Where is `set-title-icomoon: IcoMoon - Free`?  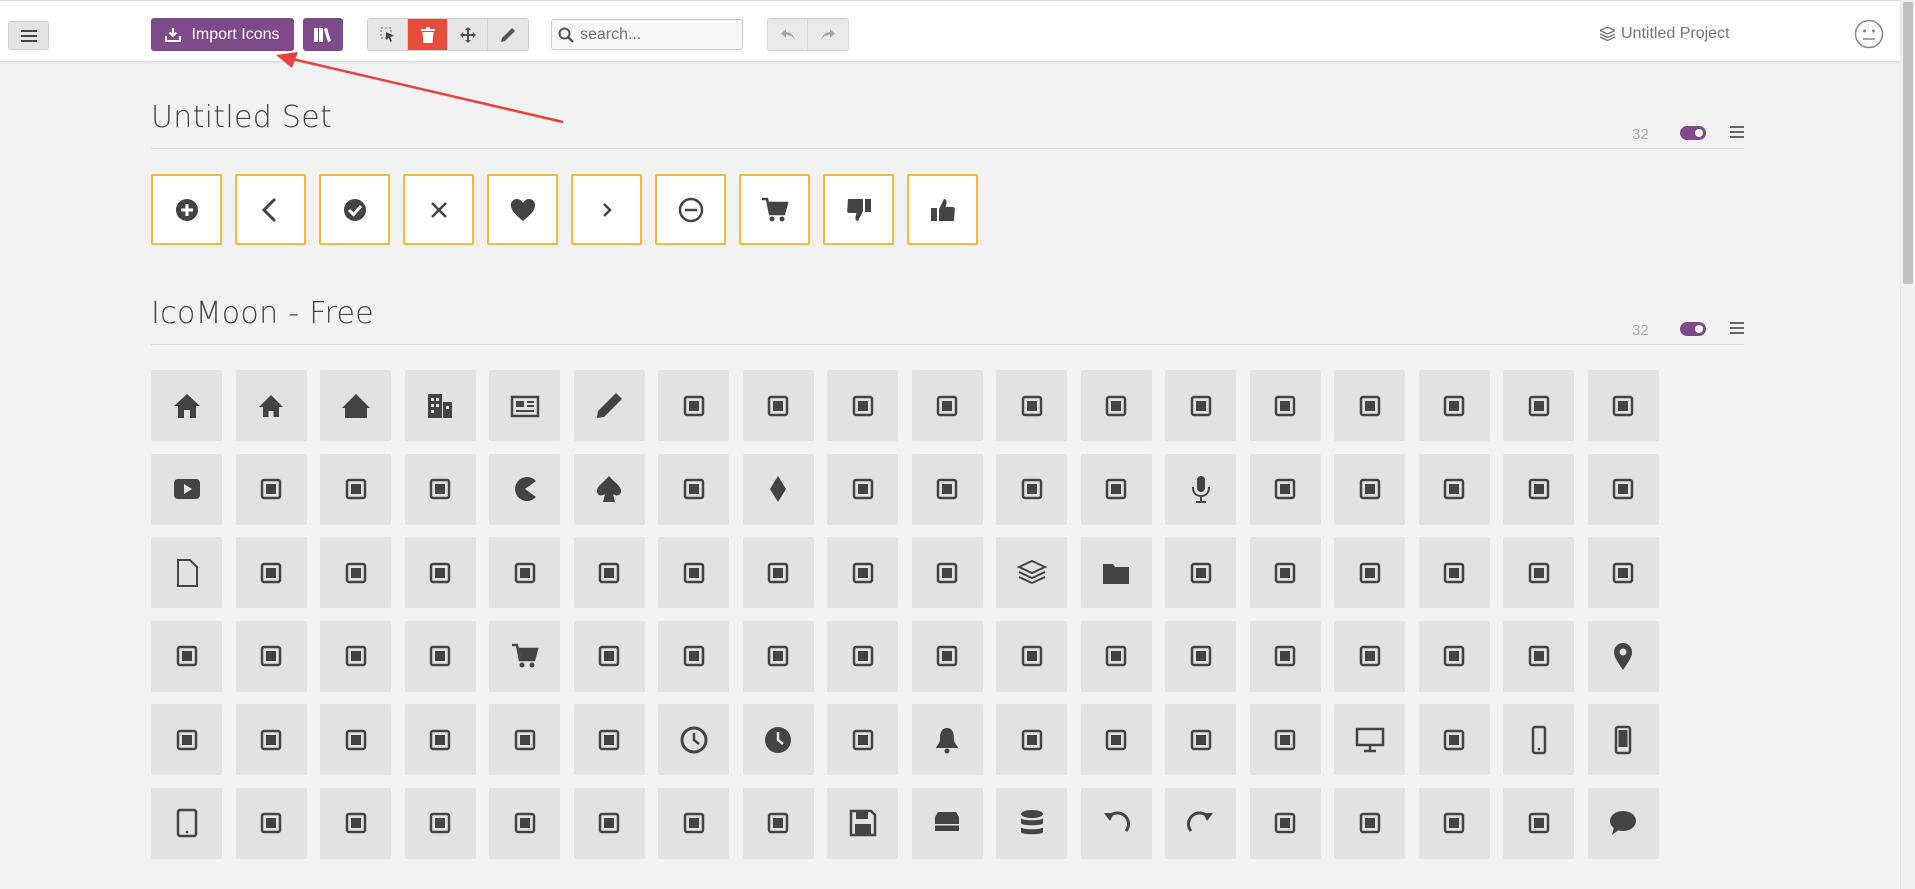
set-title-icomoon: IcoMoon - Free is located at coordinates (262, 313).